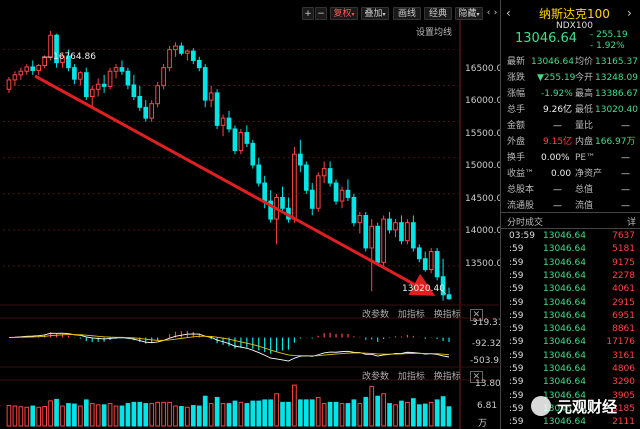  What do you see at coordinates (411, 315) in the screenshot?
I see `macd-add-indicator-link: 加指标` at bounding box center [411, 315].